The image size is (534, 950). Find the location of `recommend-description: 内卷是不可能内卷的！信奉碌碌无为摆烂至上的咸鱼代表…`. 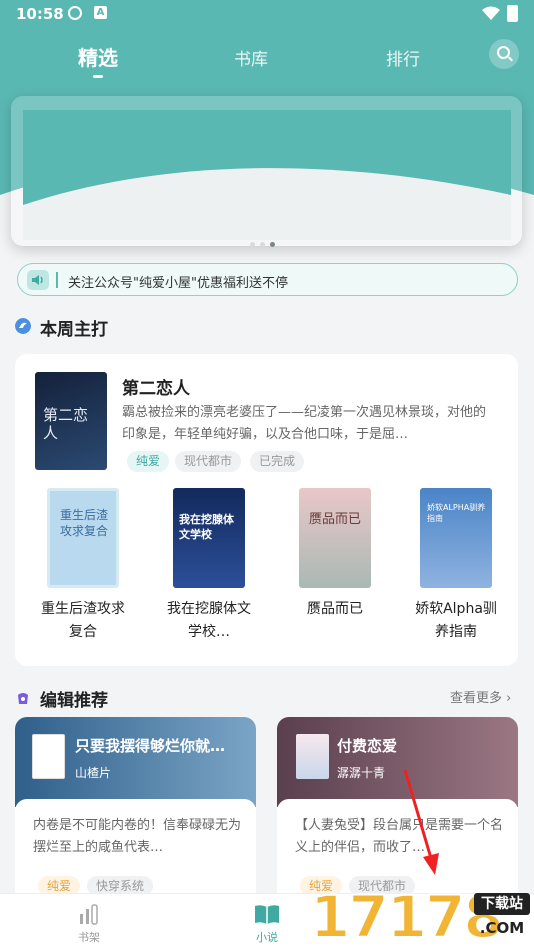

recommend-description: 内卷是不可能内卷的！信奉碌碌无为摆烂至上的咸鱼代表… is located at coordinates (137, 836).